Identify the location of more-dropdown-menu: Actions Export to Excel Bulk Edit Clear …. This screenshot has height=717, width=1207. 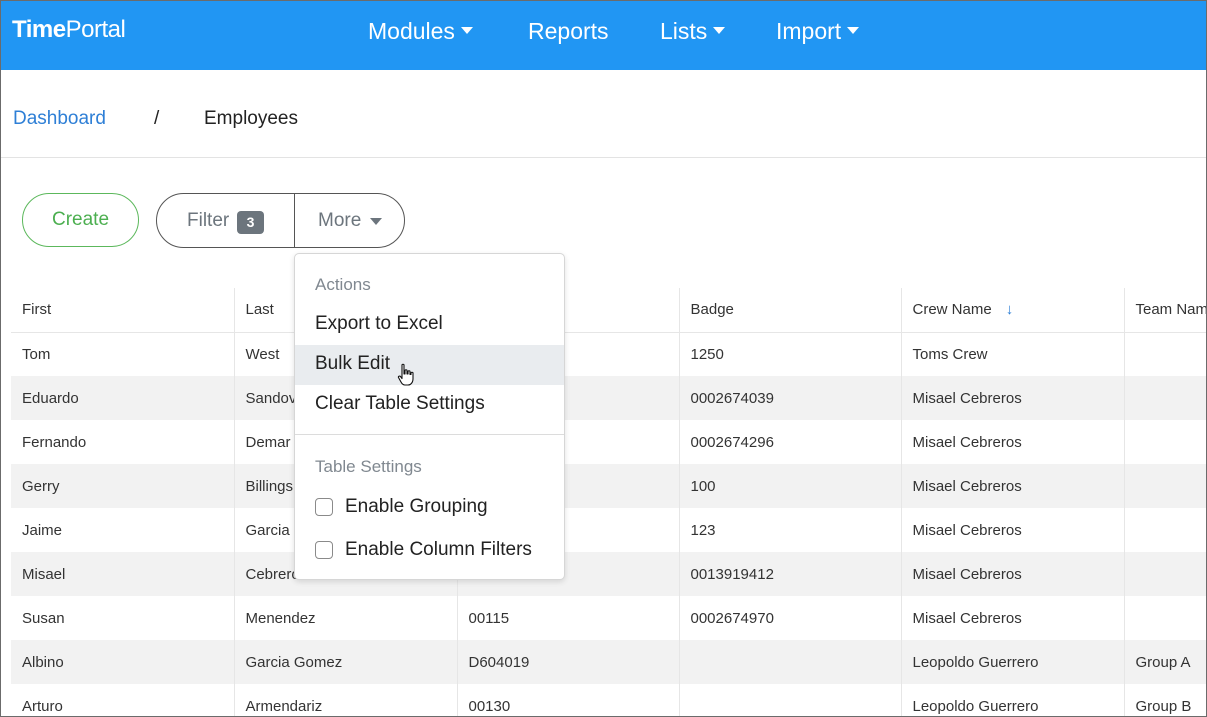
(429, 416).